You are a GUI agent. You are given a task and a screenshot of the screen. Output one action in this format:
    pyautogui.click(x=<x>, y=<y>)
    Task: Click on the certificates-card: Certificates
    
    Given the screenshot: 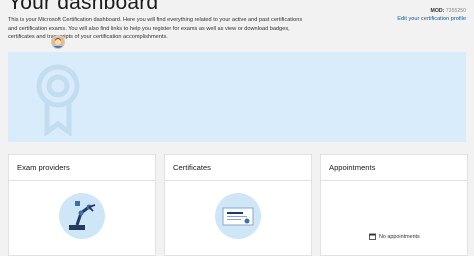 What is the action you would take?
    pyautogui.click(x=238, y=205)
    